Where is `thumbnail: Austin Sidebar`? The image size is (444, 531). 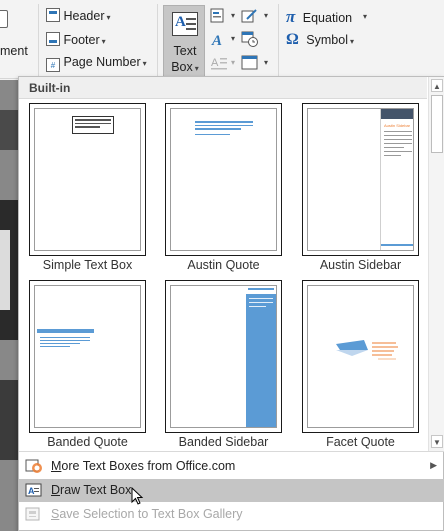
thumbnail: Austin Sidebar is located at coordinates (360, 179).